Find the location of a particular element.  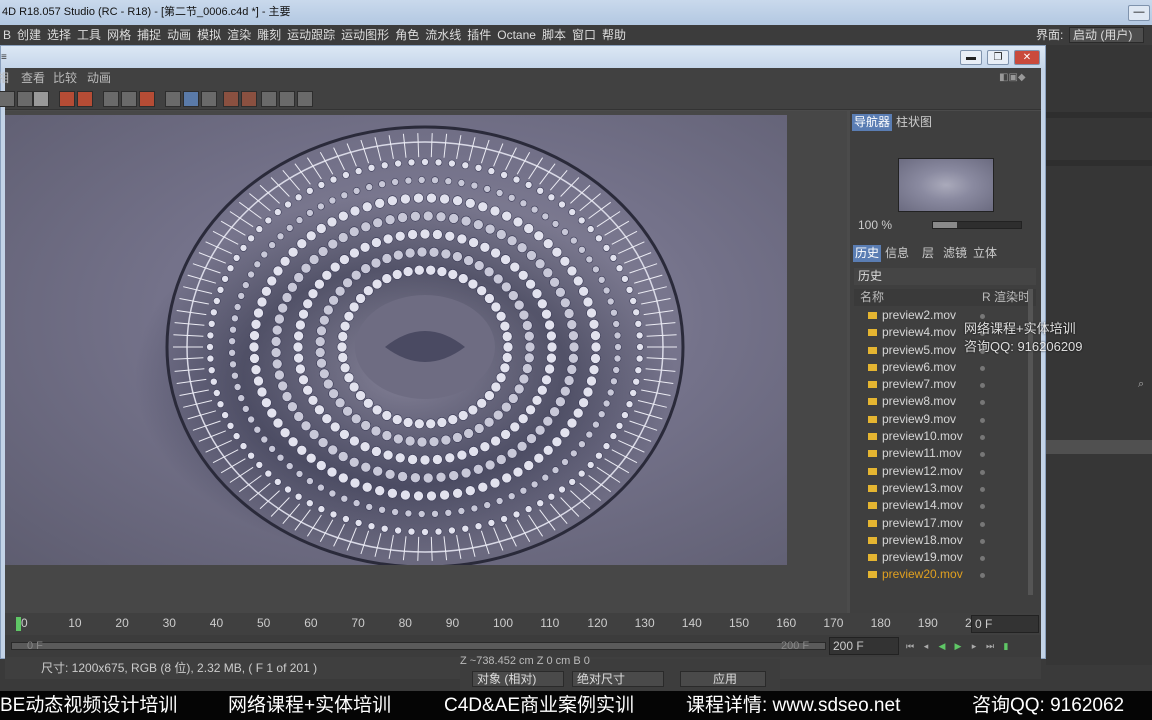

history-item: preview6.mov is located at coordinates (942, 367).